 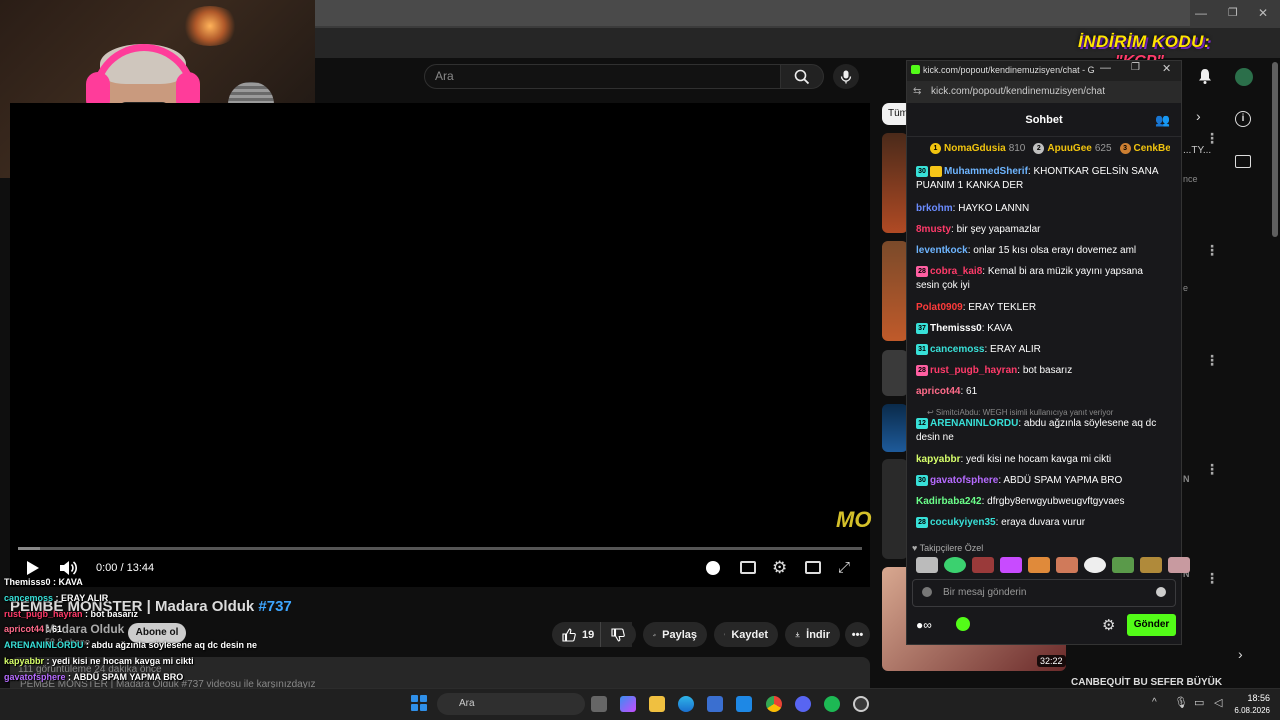 I want to click on chat-username: brkohm, so click(x=934, y=208).